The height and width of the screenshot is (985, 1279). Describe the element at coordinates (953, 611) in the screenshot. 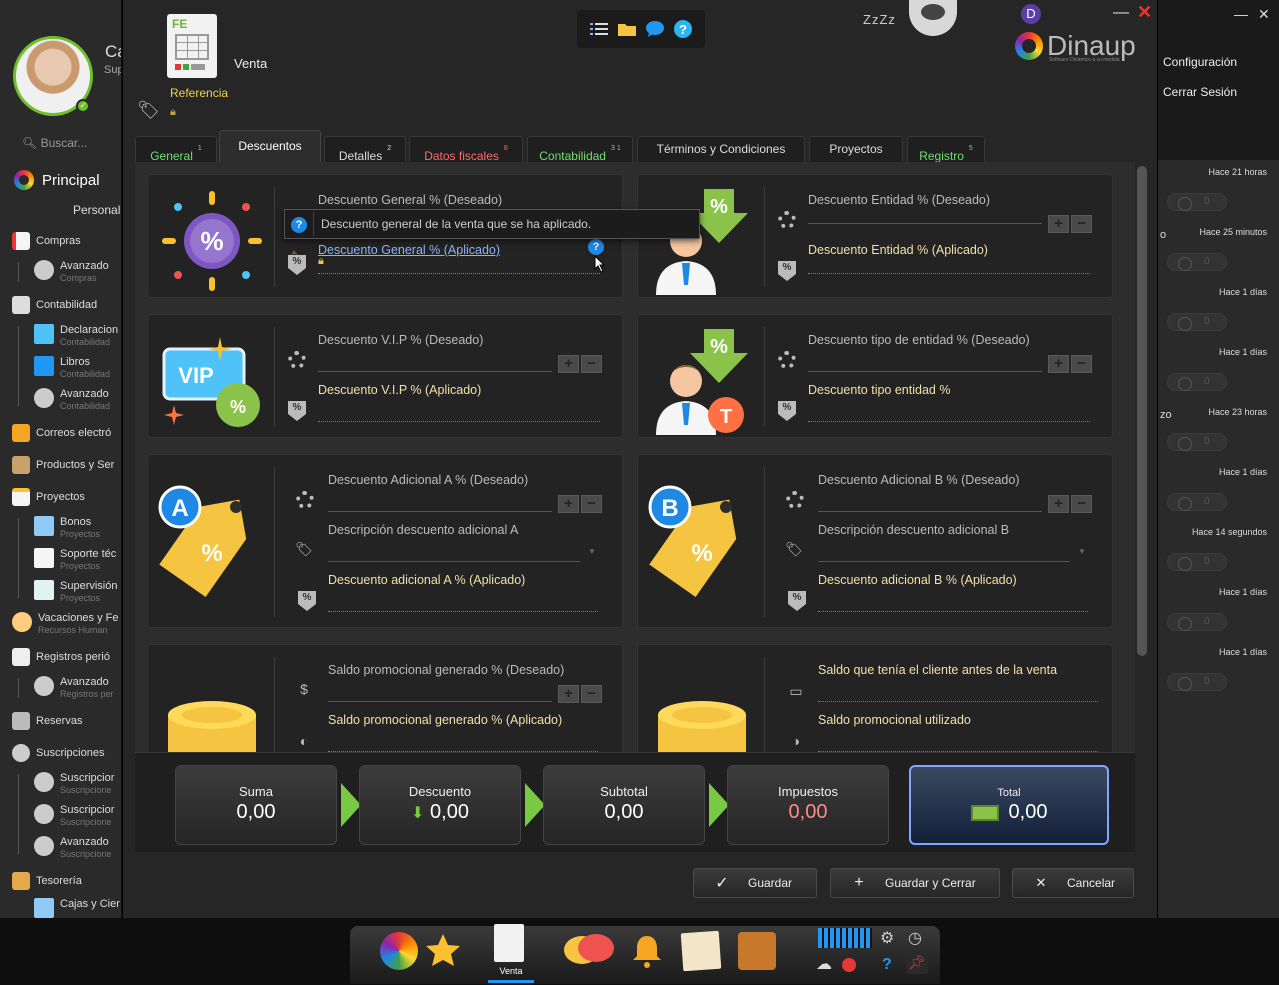

I see `applied-adicional-b-field` at that location.